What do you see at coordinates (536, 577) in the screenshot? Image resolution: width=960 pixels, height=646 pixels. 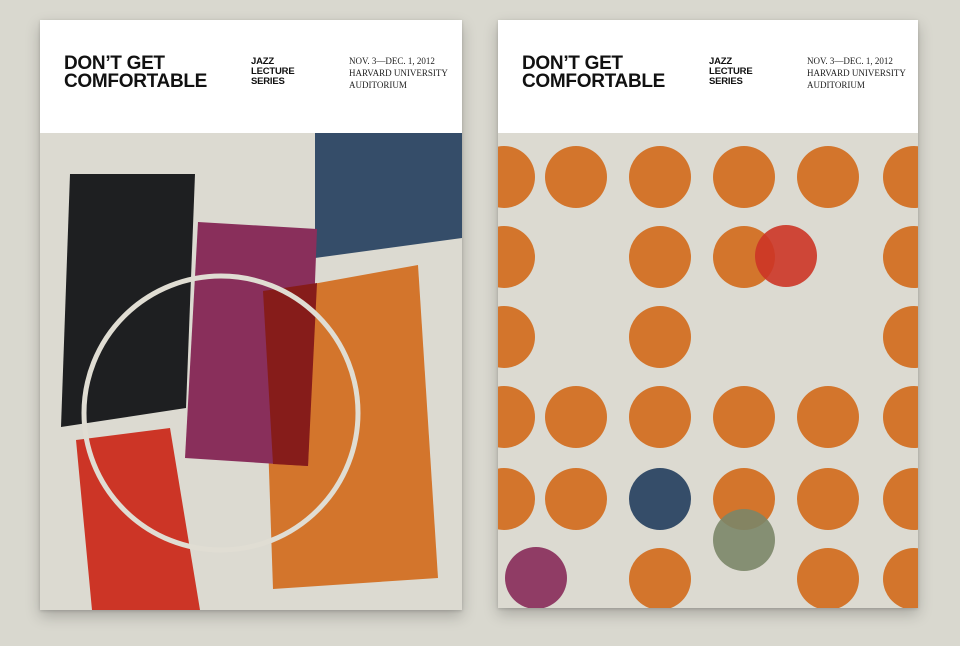 I see `plum-dot` at bounding box center [536, 577].